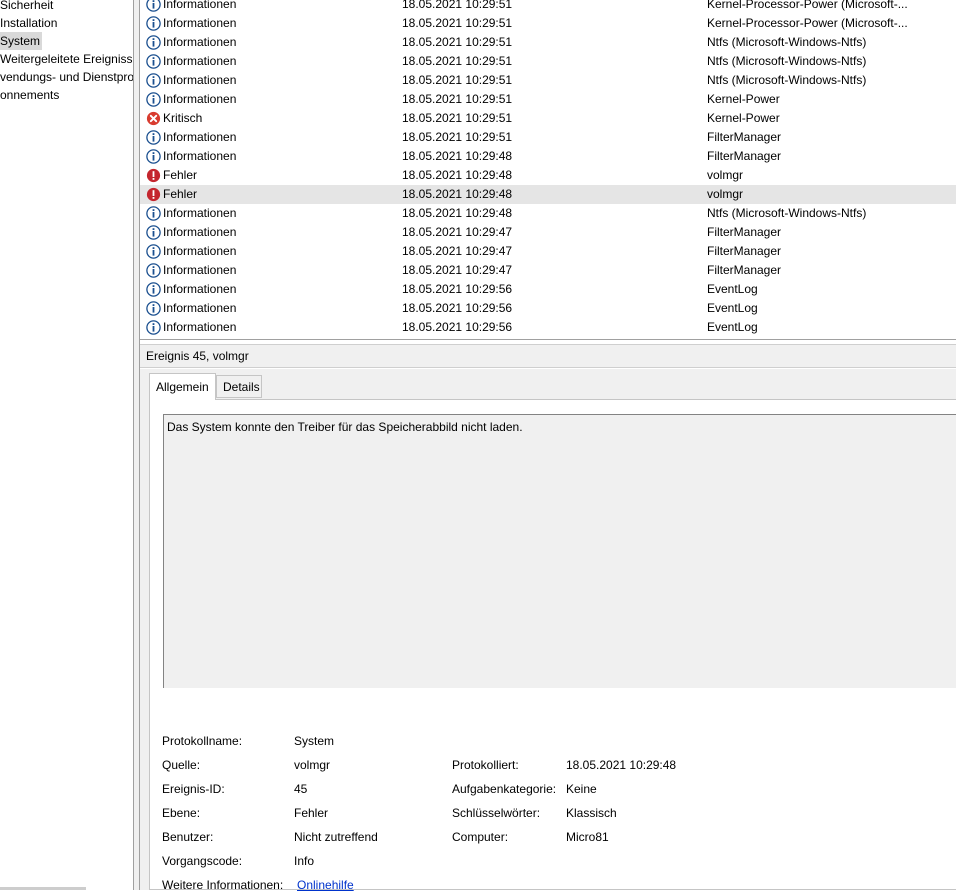 The height and width of the screenshot is (892, 956). I want to click on computer-value: Micro81, so click(587, 837).